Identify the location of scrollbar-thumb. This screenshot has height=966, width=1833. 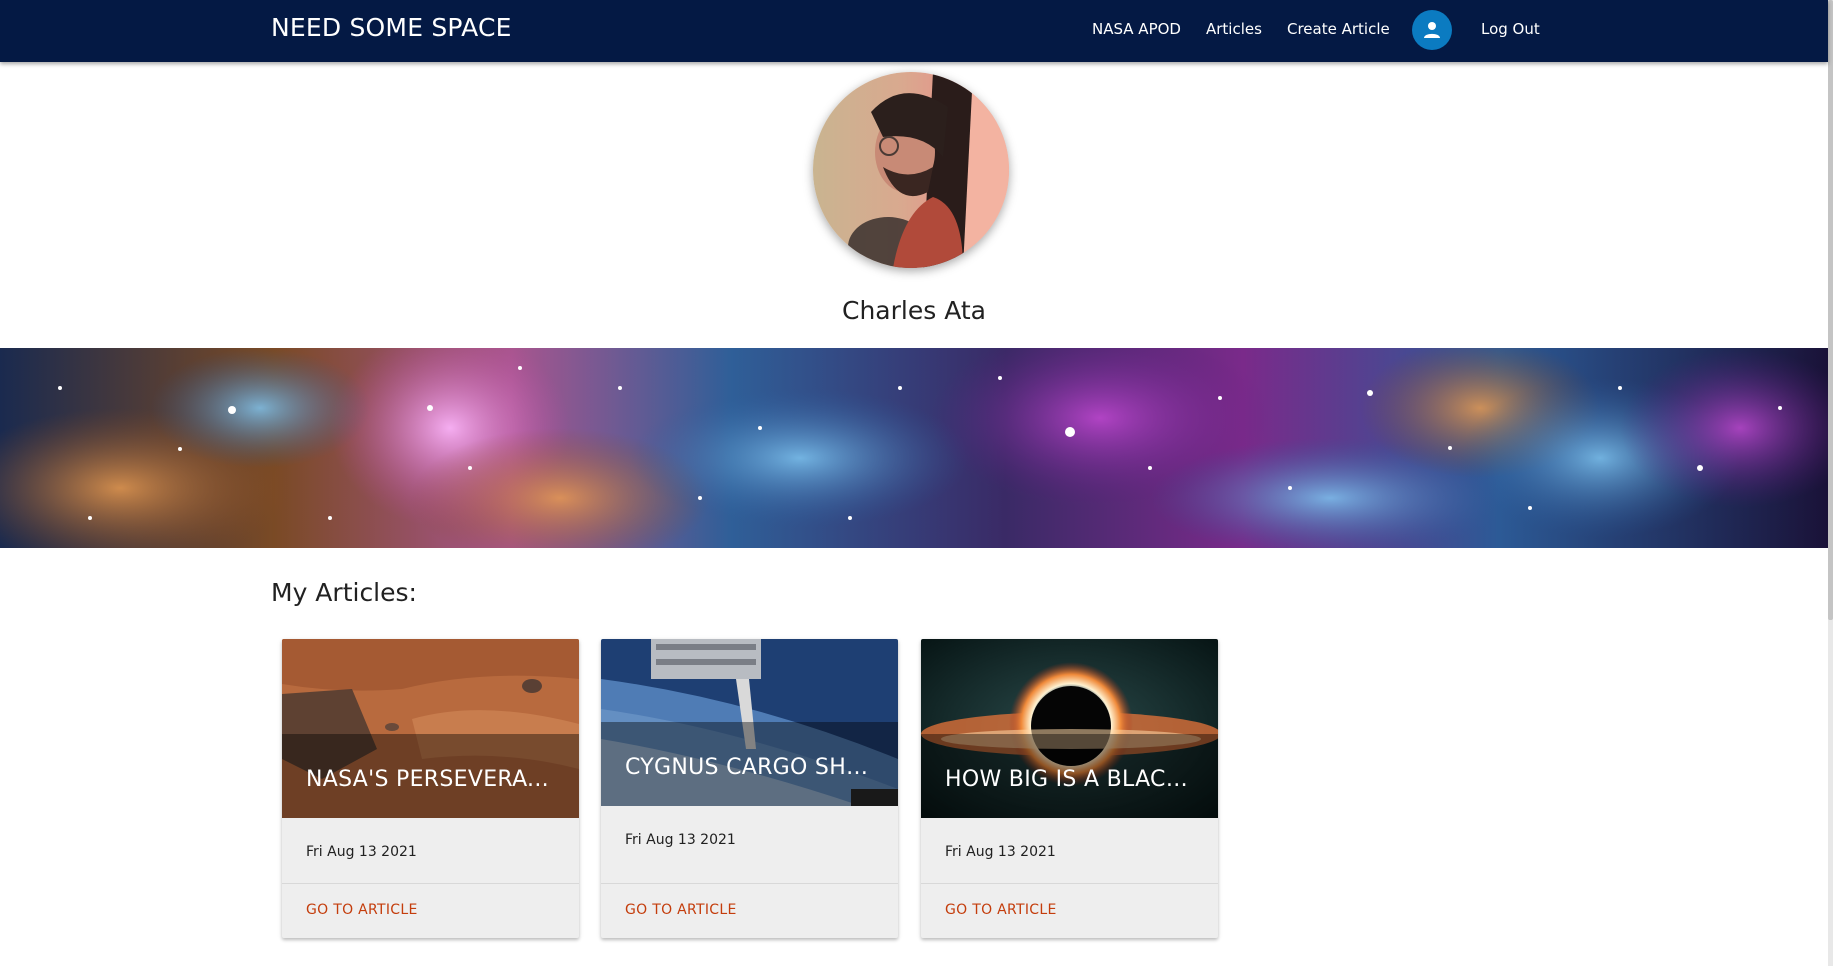
(1830, 310).